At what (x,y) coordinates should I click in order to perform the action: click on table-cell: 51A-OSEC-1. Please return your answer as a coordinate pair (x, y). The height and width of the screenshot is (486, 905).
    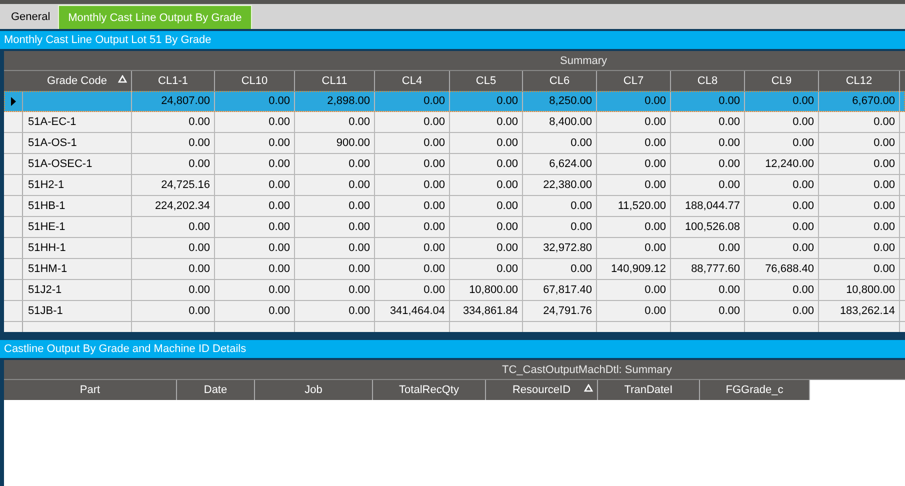
    Looking at the image, I should click on (60, 164).